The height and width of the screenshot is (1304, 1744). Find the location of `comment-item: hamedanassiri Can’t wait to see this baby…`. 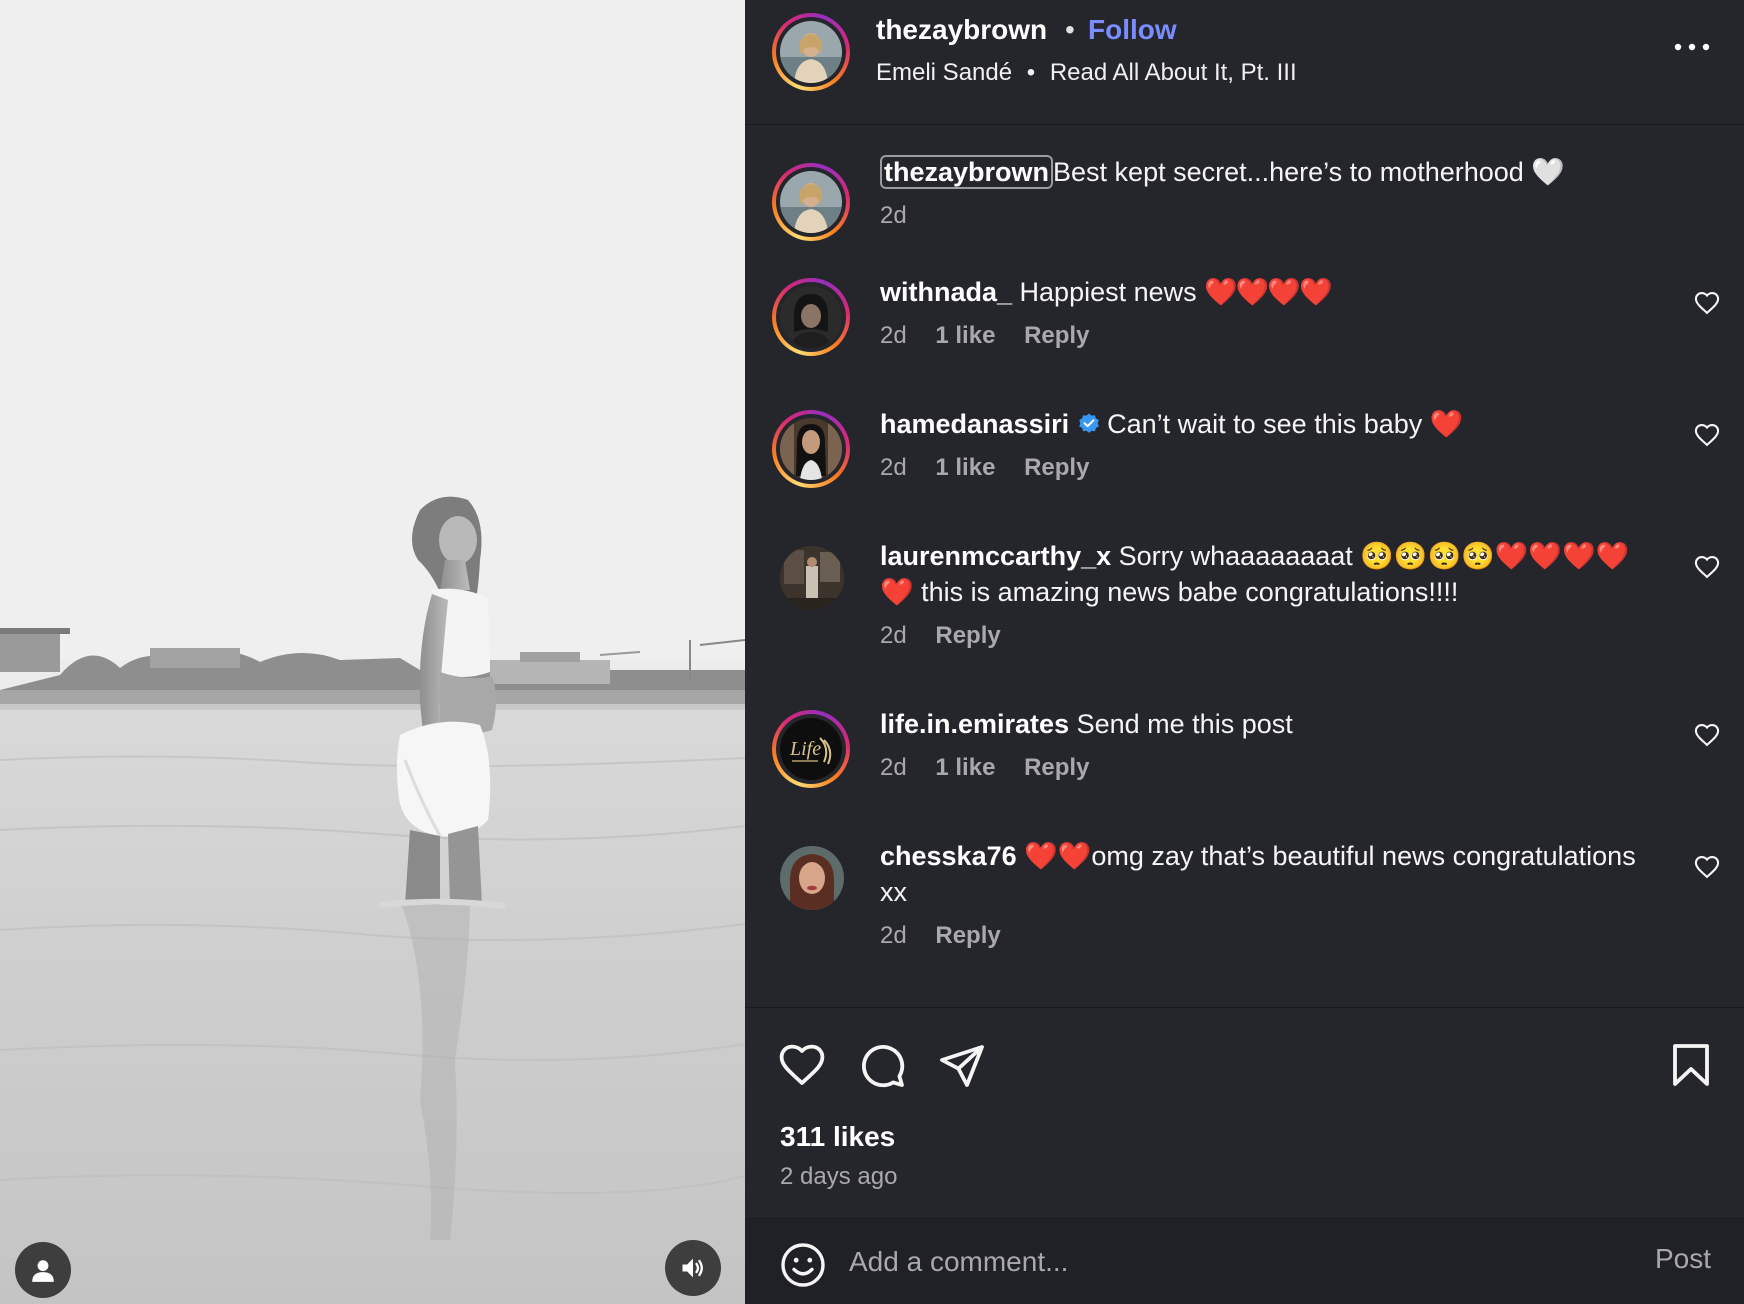

comment-item: hamedanassiri Can’t wait to see this baby… is located at coordinates (1244, 461).